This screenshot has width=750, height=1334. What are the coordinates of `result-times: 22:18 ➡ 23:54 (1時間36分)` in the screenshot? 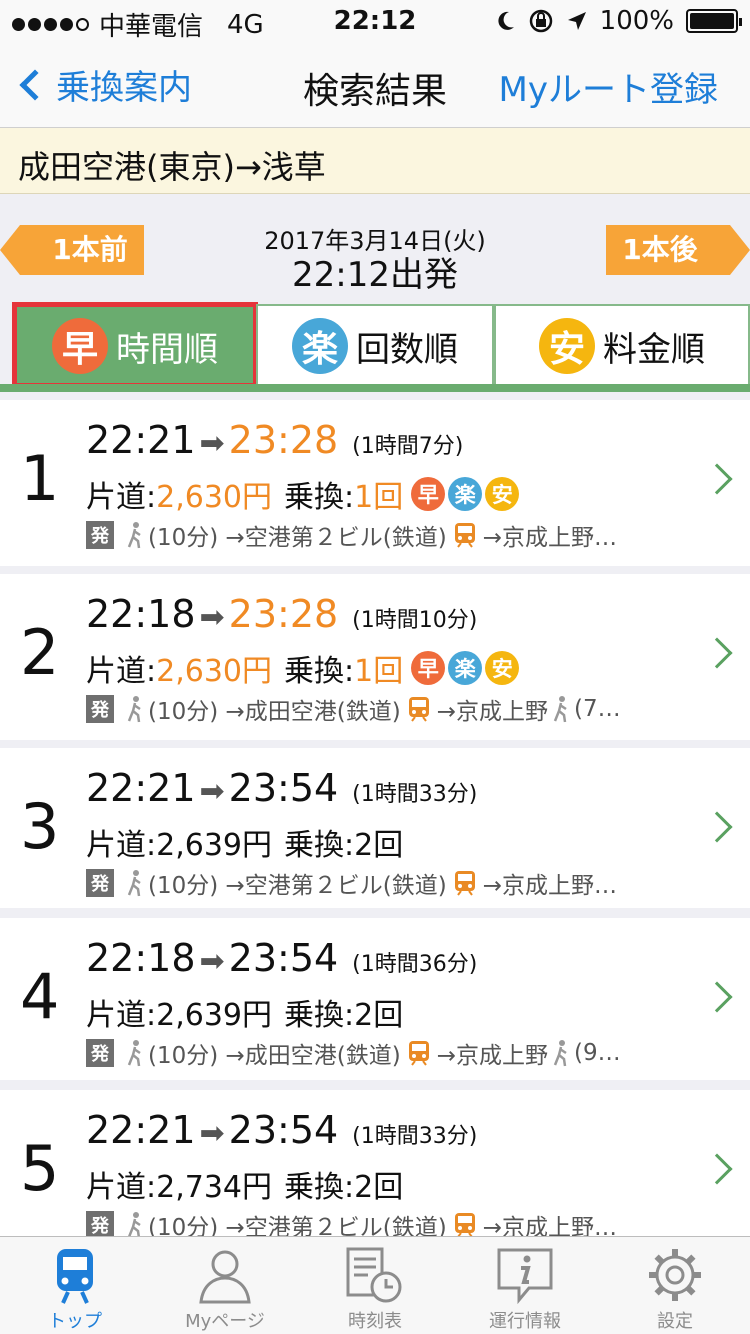 It's located at (281, 958).